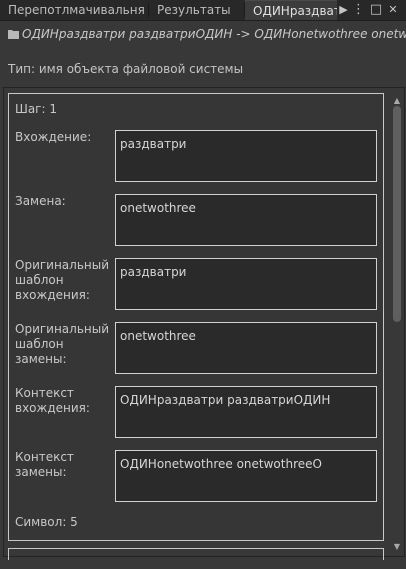 Image resolution: width=406 pixels, height=569 pixels. Describe the element at coordinates (53, 137) in the screenshot. I see `occurrence-label: Вхождение:` at that location.